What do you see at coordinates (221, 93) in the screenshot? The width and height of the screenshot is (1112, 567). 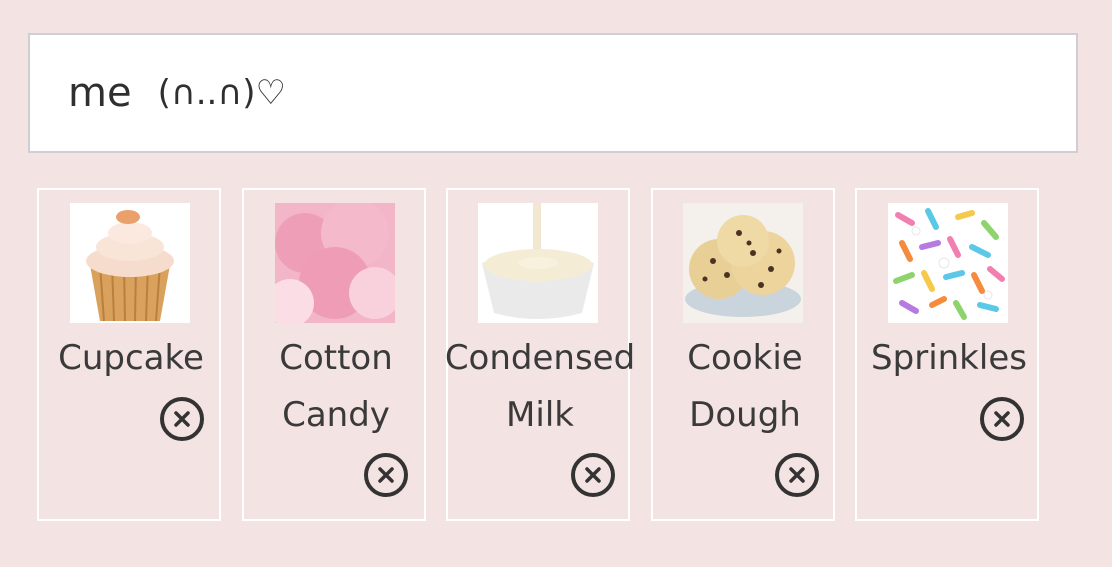 I see `name-emoticon: (∩..∩)♡` at bounding box center [221, 93].